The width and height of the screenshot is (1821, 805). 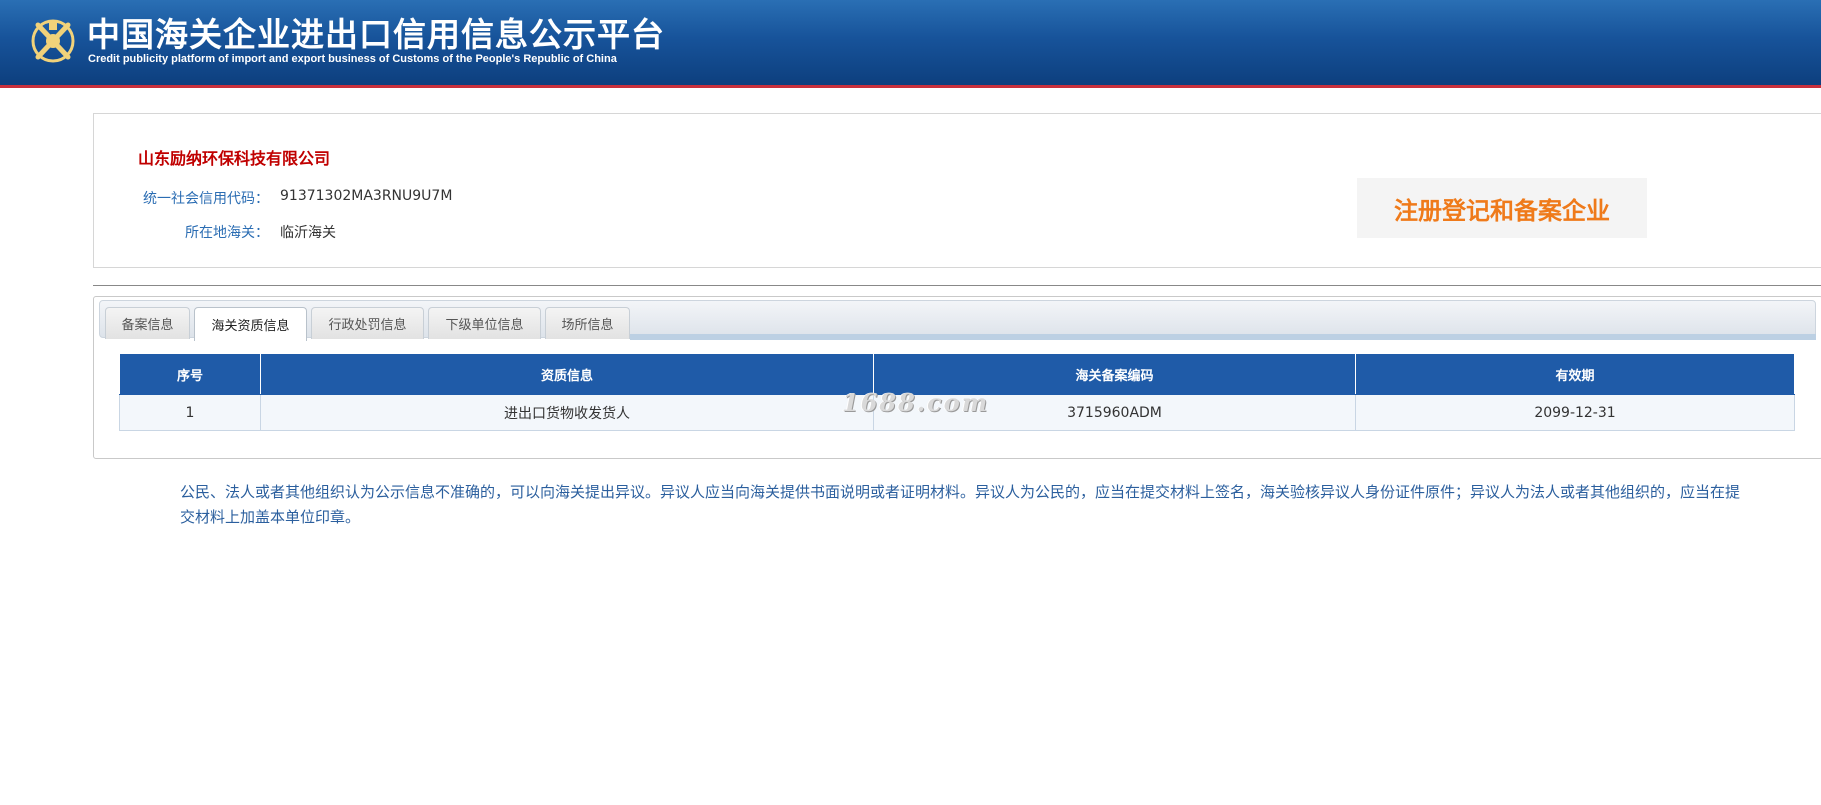 I want to click on cell-validity: 2099-12-31, so click(x=1575, y=412).